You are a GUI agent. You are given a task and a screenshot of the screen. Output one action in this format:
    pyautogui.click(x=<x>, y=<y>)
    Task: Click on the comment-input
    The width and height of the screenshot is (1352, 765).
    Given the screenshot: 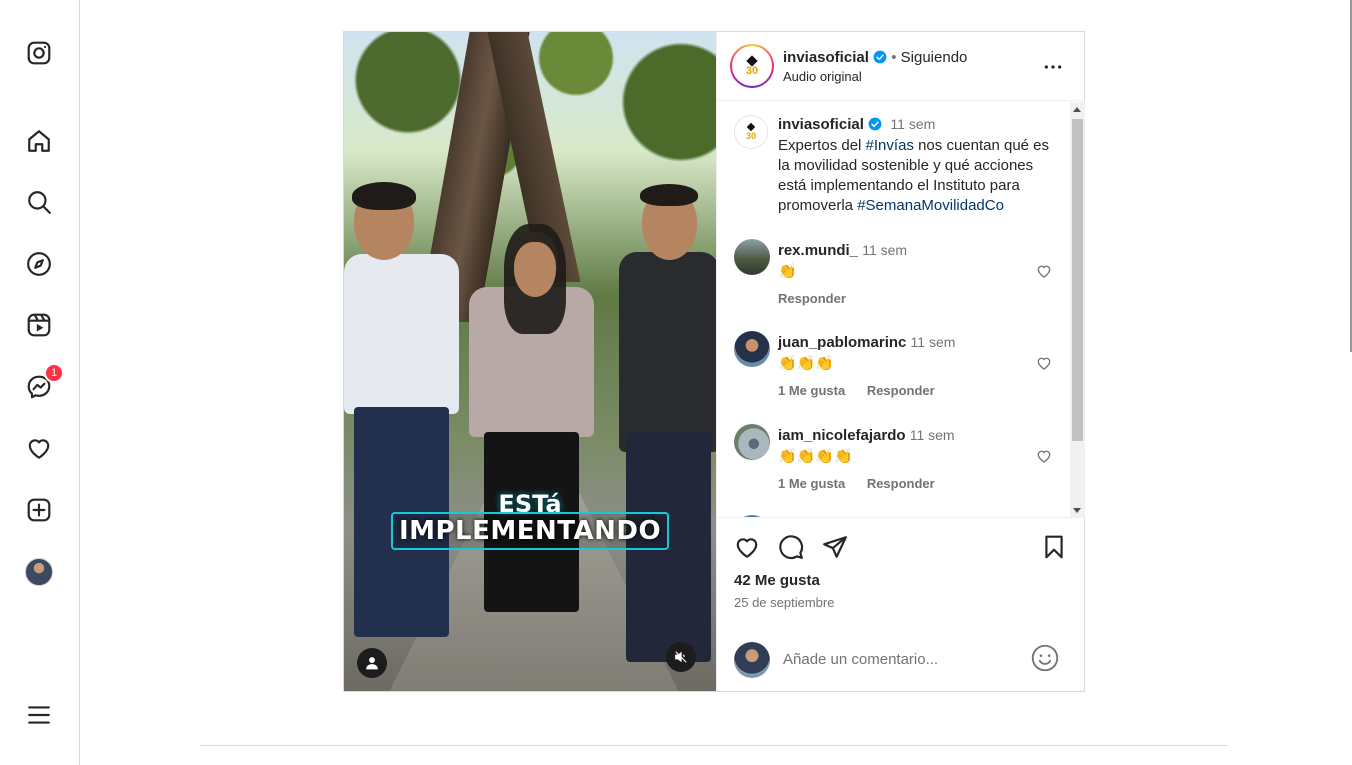 What is the action you would take?
    pyautogui.click(x=903, y=659)
    